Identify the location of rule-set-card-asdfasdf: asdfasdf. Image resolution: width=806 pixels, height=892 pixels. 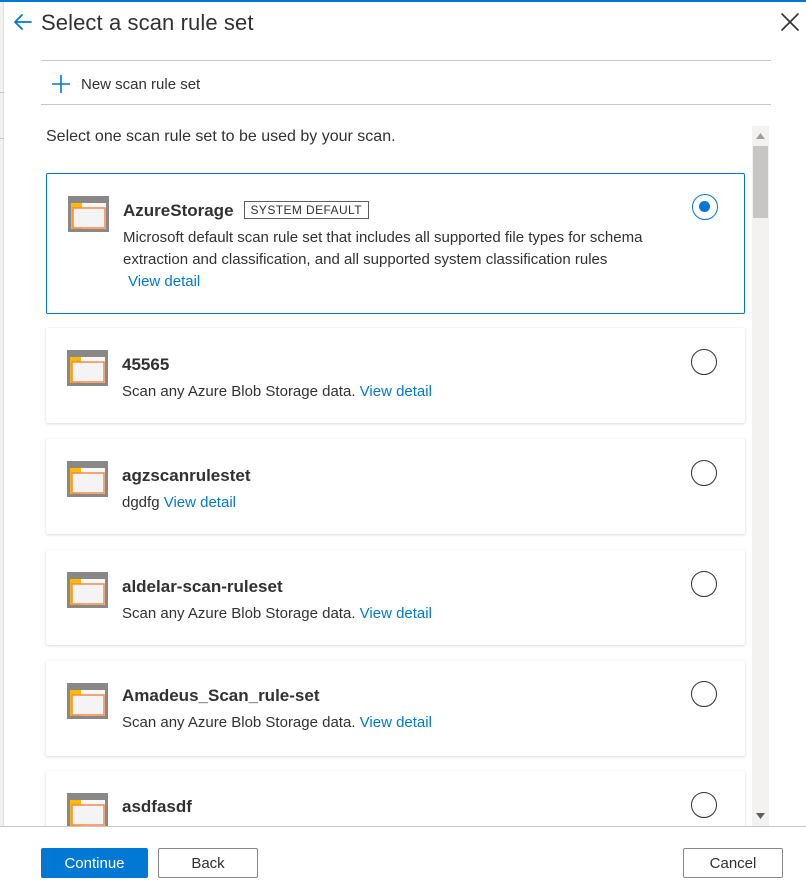
(395, 798).